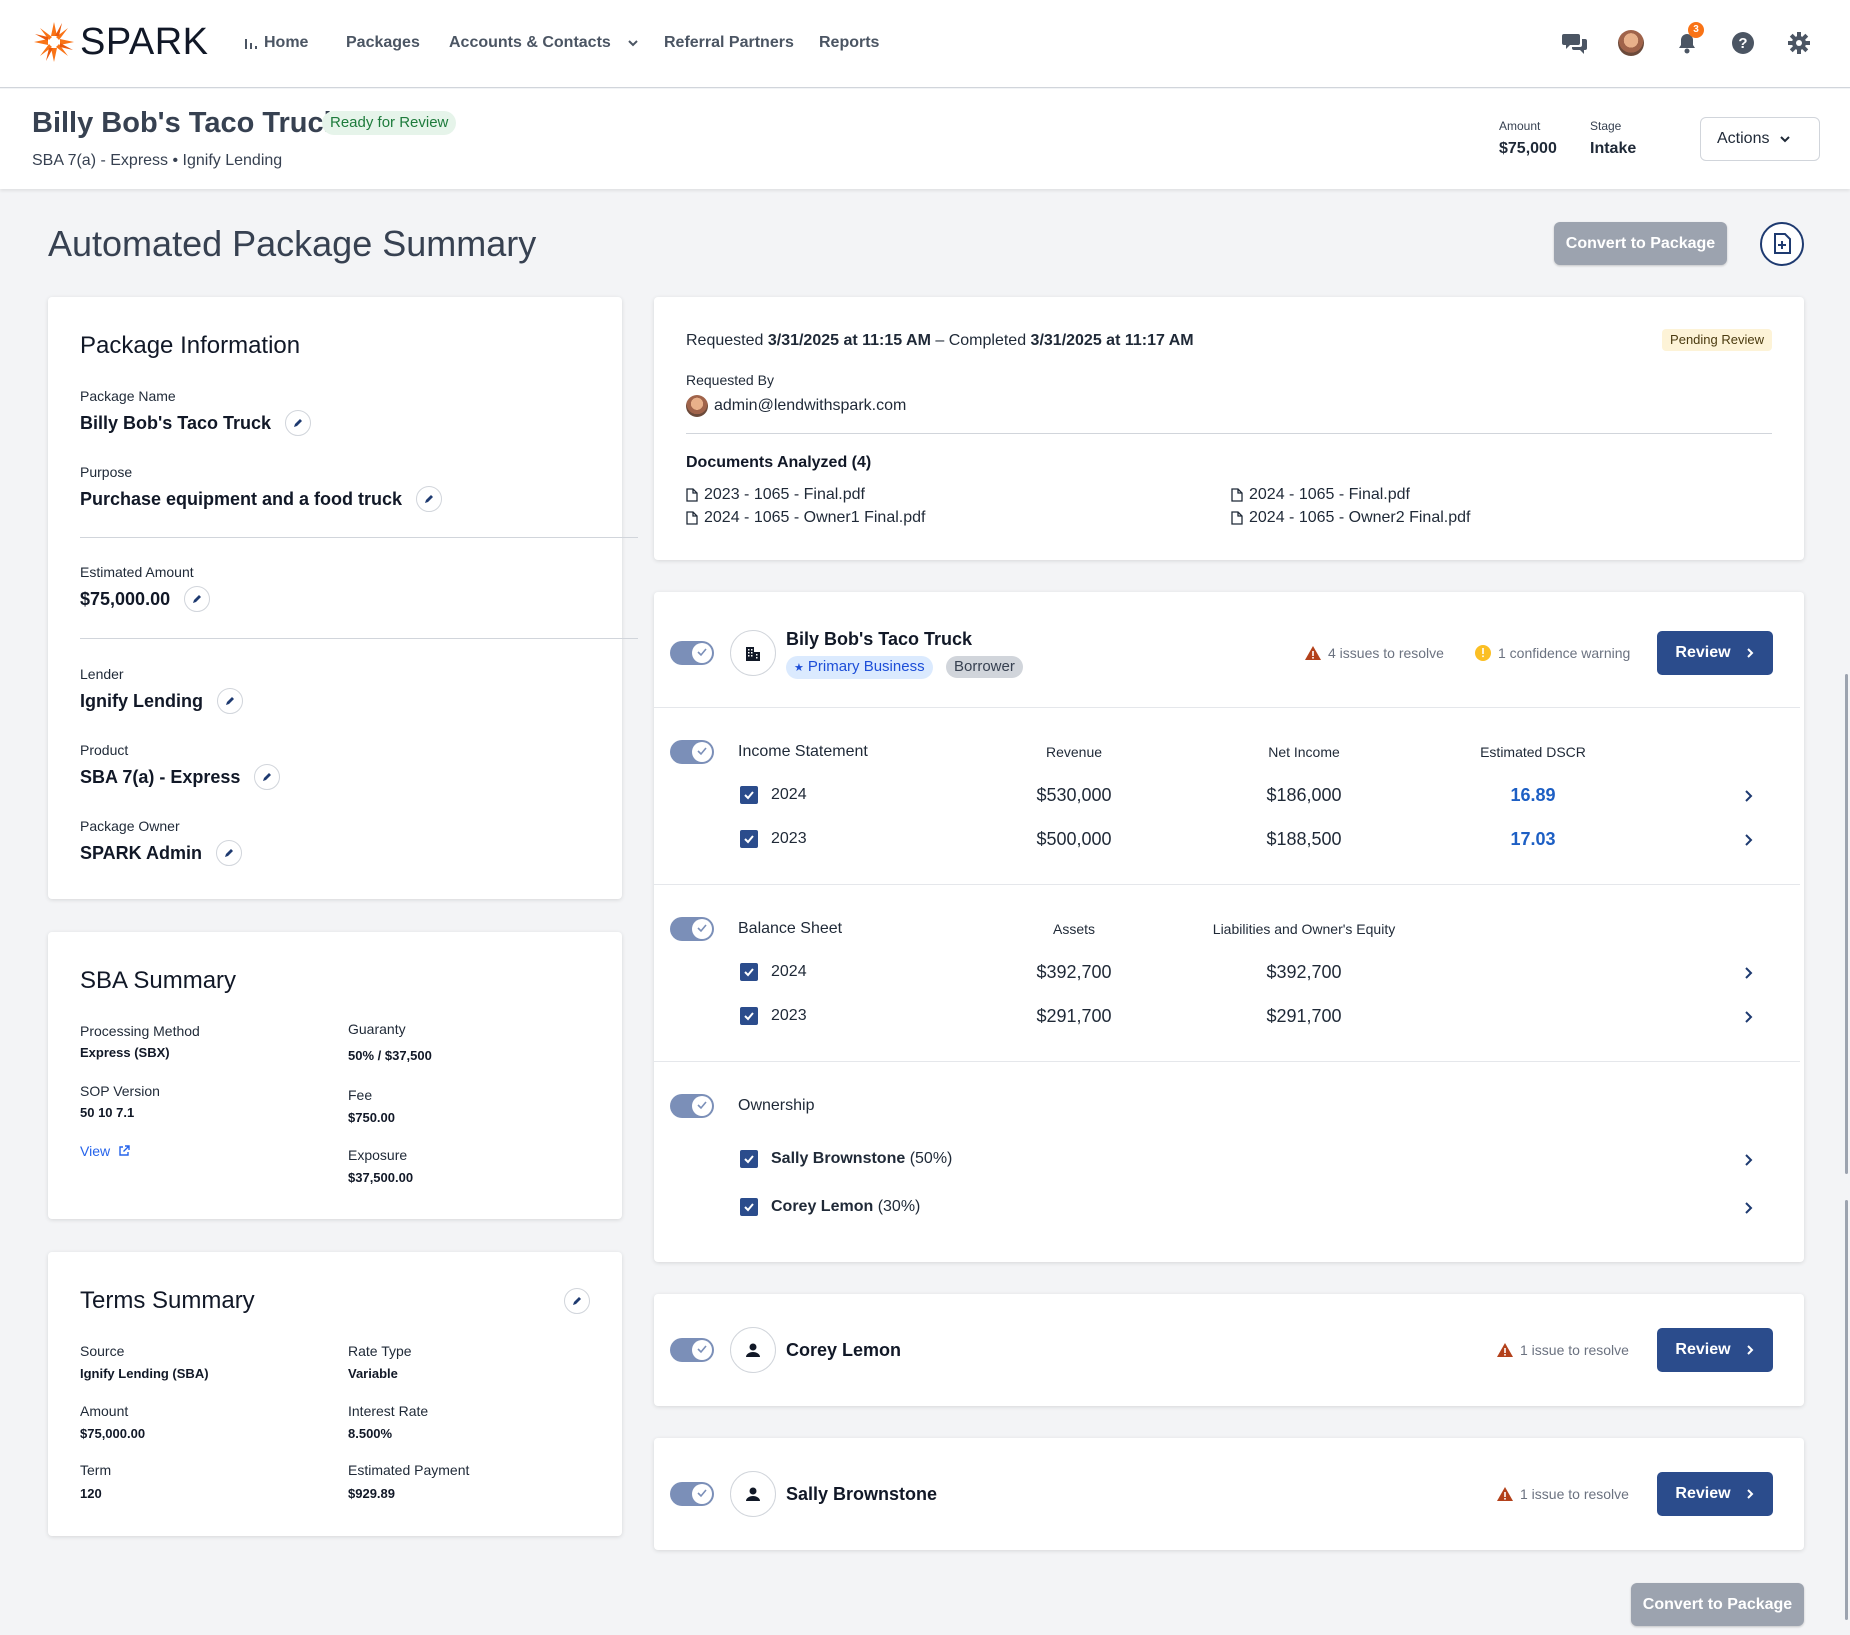 The image size is (1850, 1635). I want to click on checkbox-balance-2024, so click(749, 972).